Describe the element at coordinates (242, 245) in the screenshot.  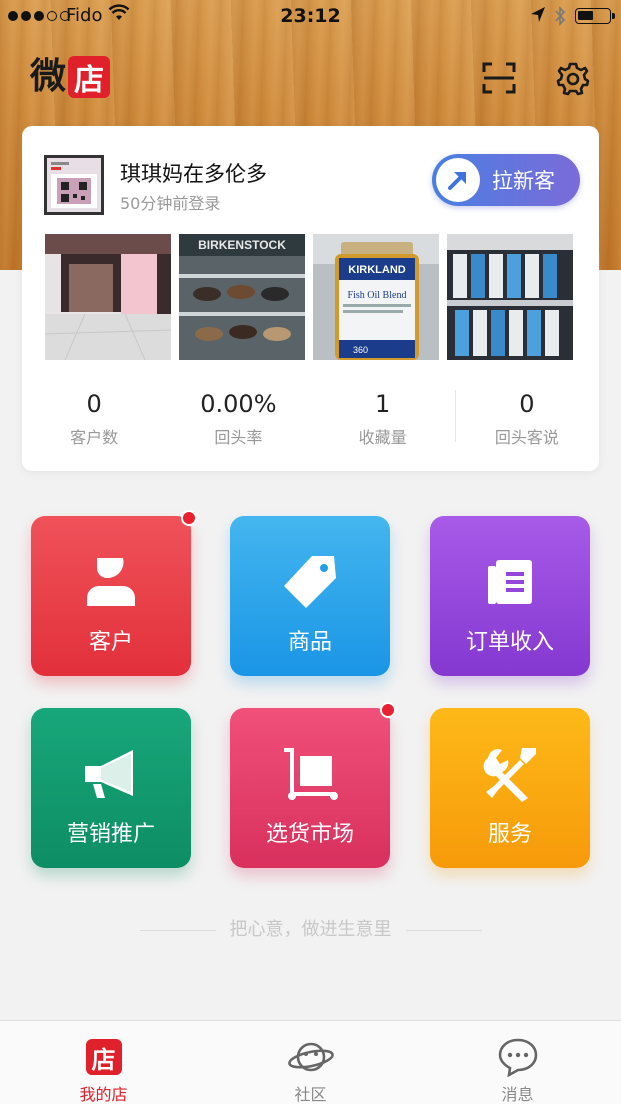
I see `photo-caption: BIRKENSTOCK` at that location.